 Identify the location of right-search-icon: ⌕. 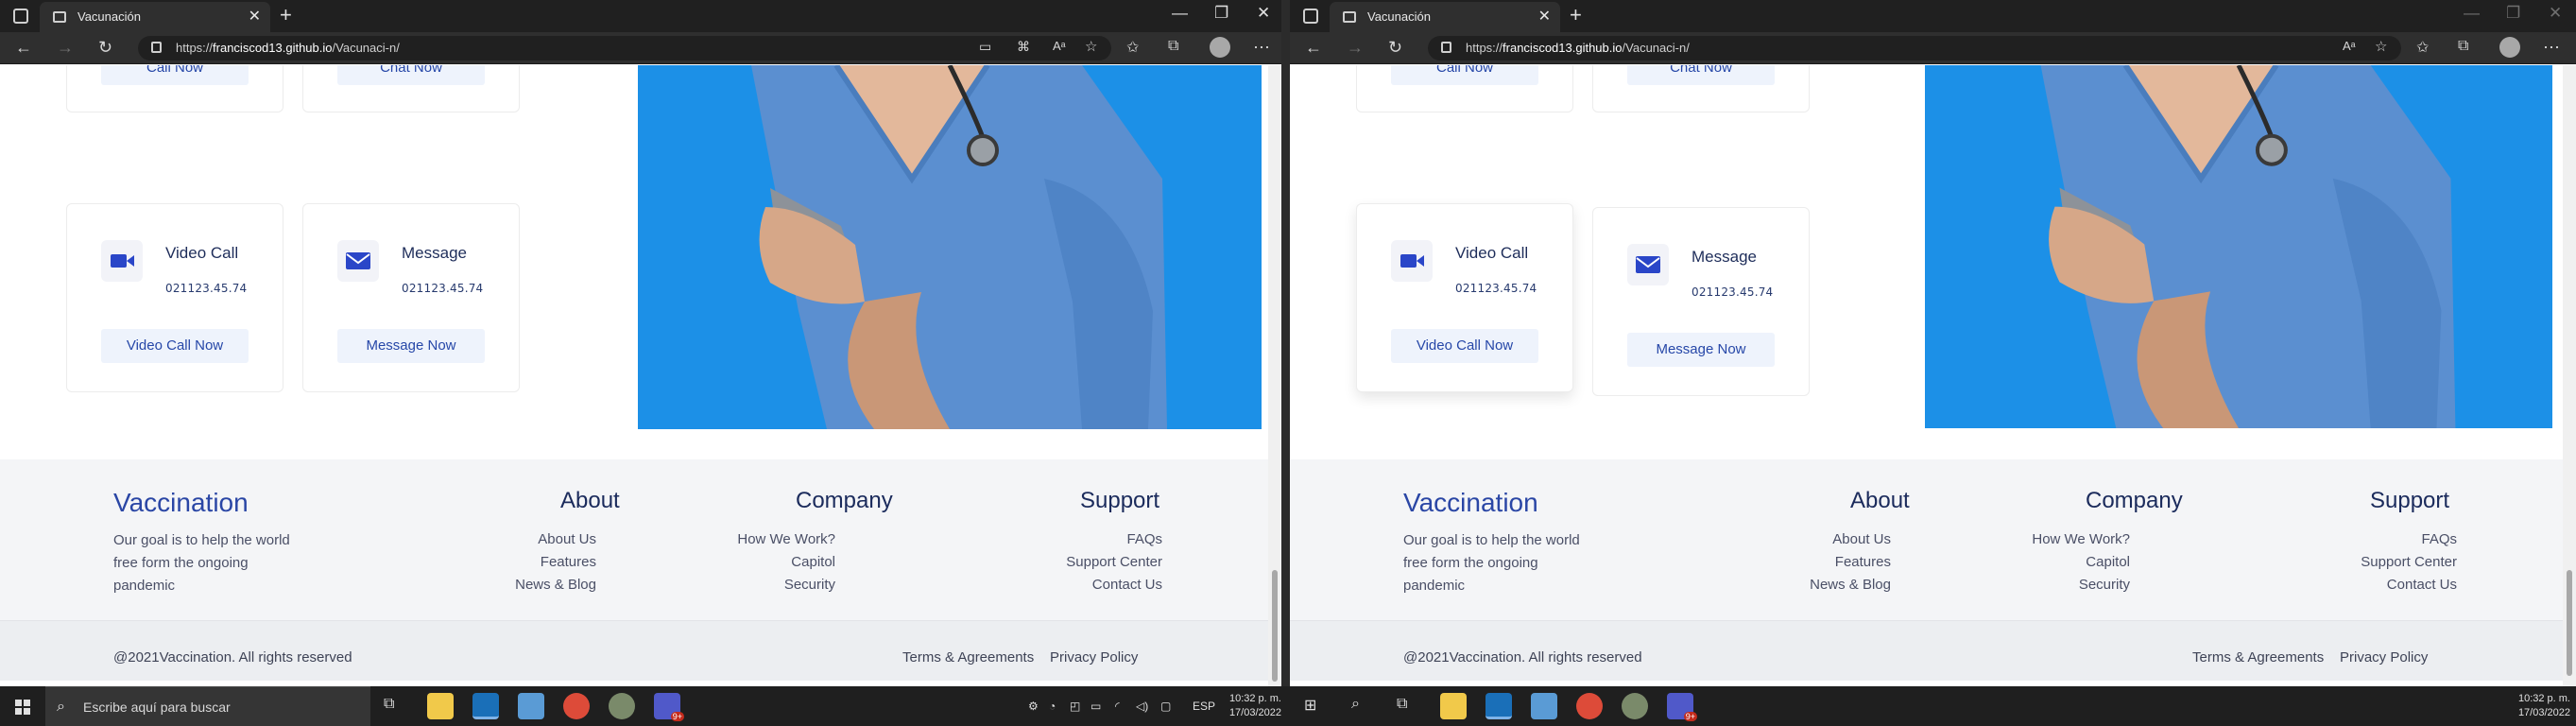
(1355, 704).